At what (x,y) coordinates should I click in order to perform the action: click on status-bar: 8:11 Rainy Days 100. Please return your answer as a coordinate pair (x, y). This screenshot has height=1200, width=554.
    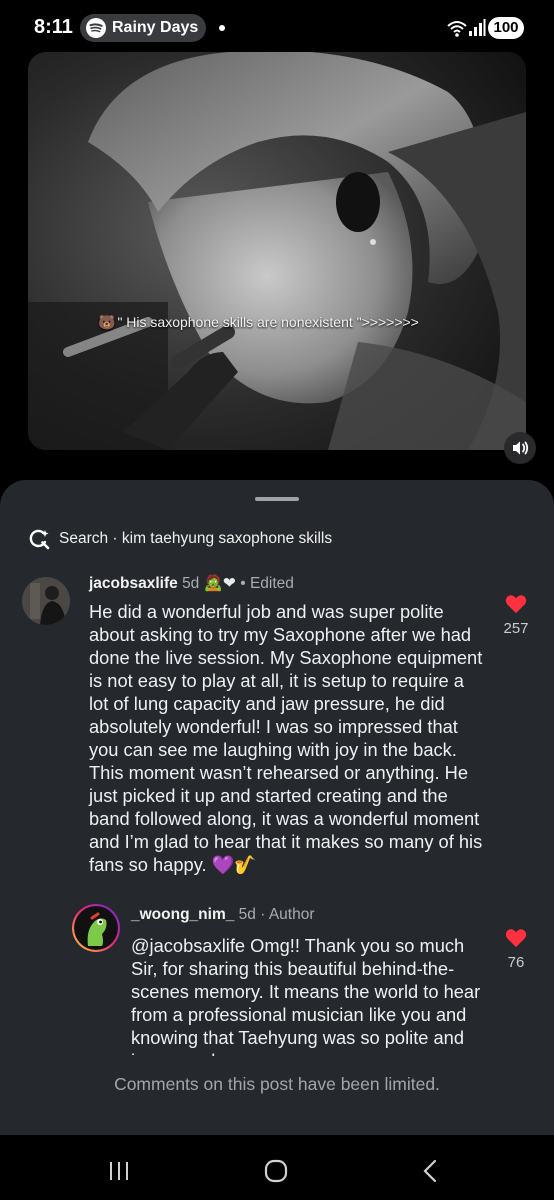
    Looking at the image, I should click on (277, 27).